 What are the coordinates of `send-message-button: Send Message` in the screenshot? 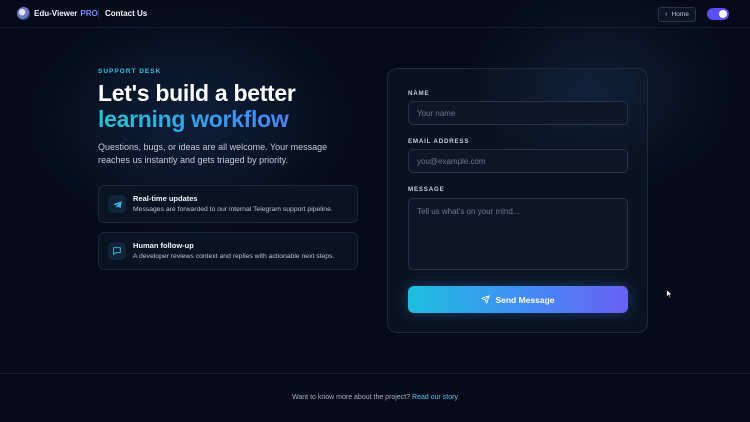 It's located at (518, 299).